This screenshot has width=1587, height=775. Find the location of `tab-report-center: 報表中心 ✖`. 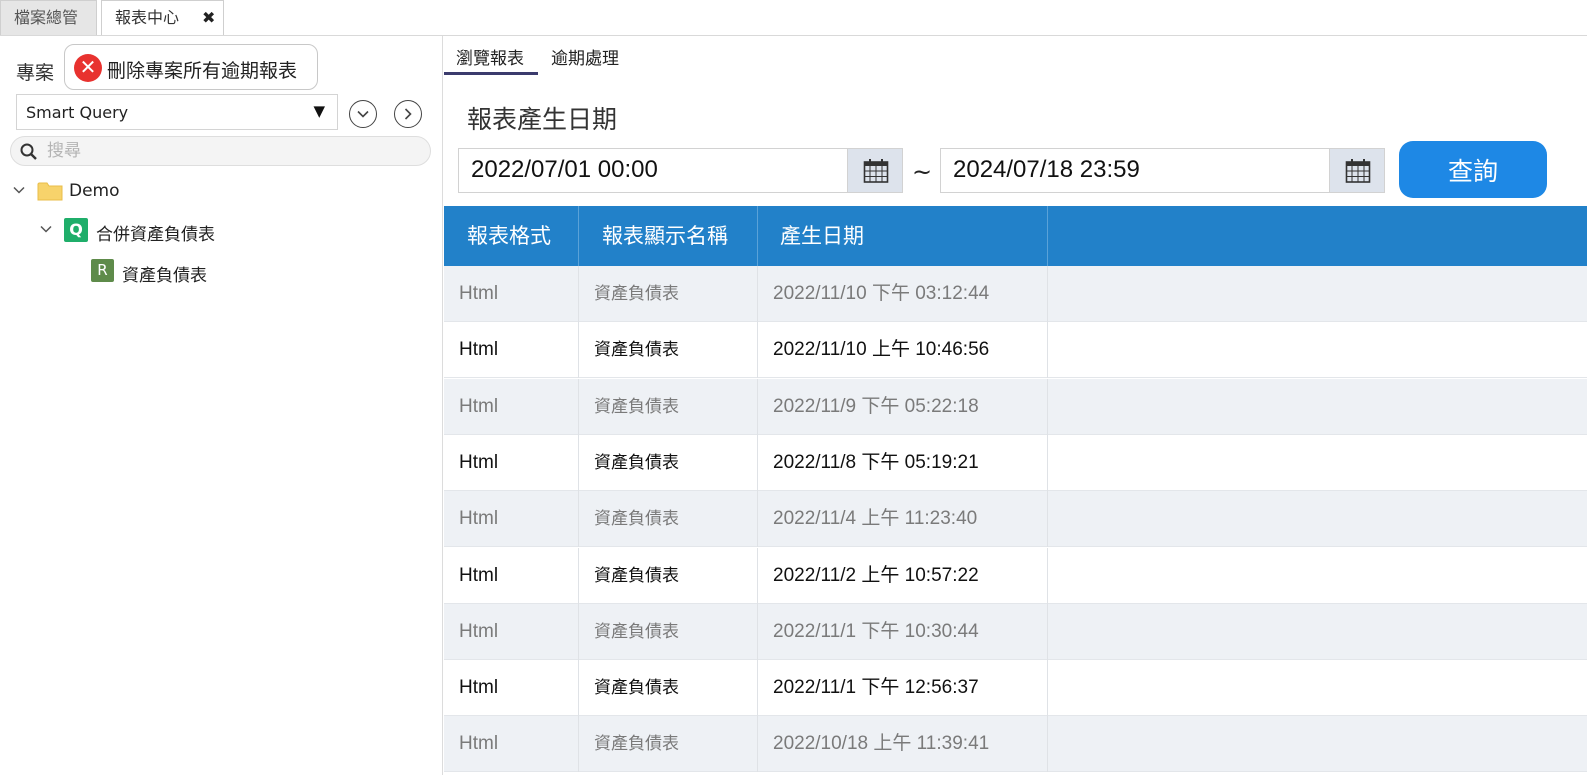

tab-report-center: 報表中心 ✖ is located at coordinates (162, 17).